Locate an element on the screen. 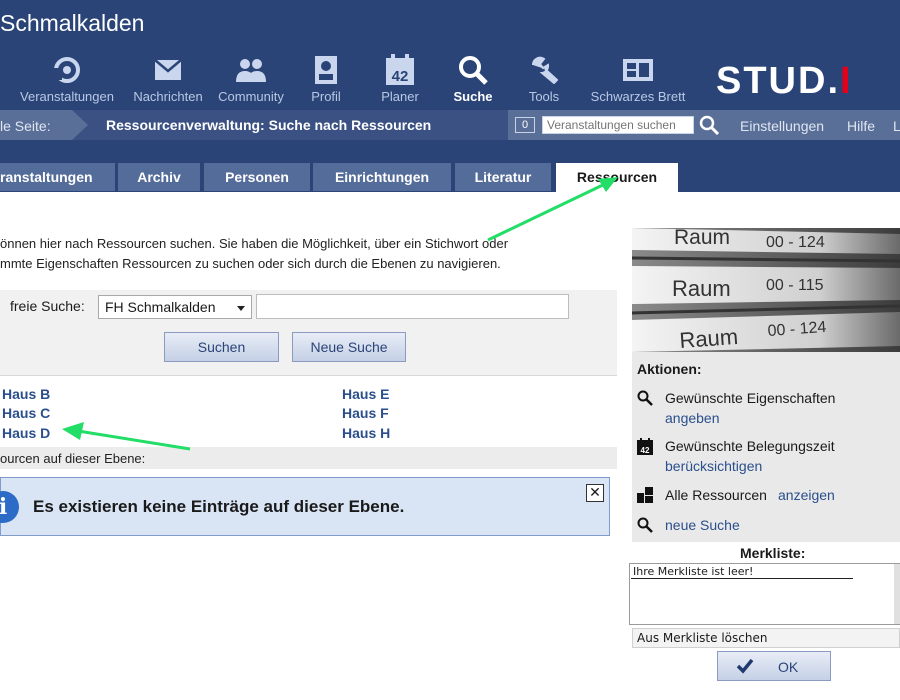 The height and width of the screenshot is (700, 900). chevron-down-icon is located at coordinates (241, 308).